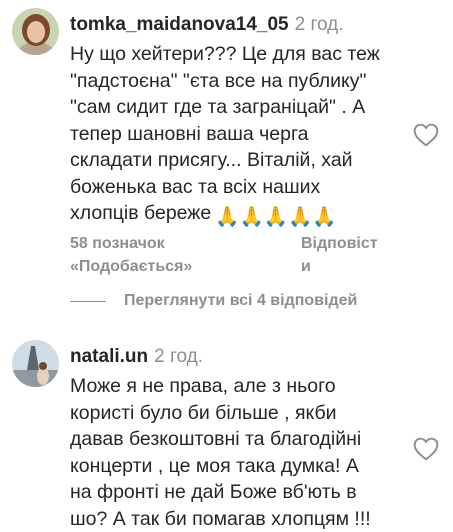 Image resolution: width=453 pixels, height=532 pixels. What do you see at coordinates (88, 301) in the screenshot?
I see `replies-divider` at bounding box center [88, 301].